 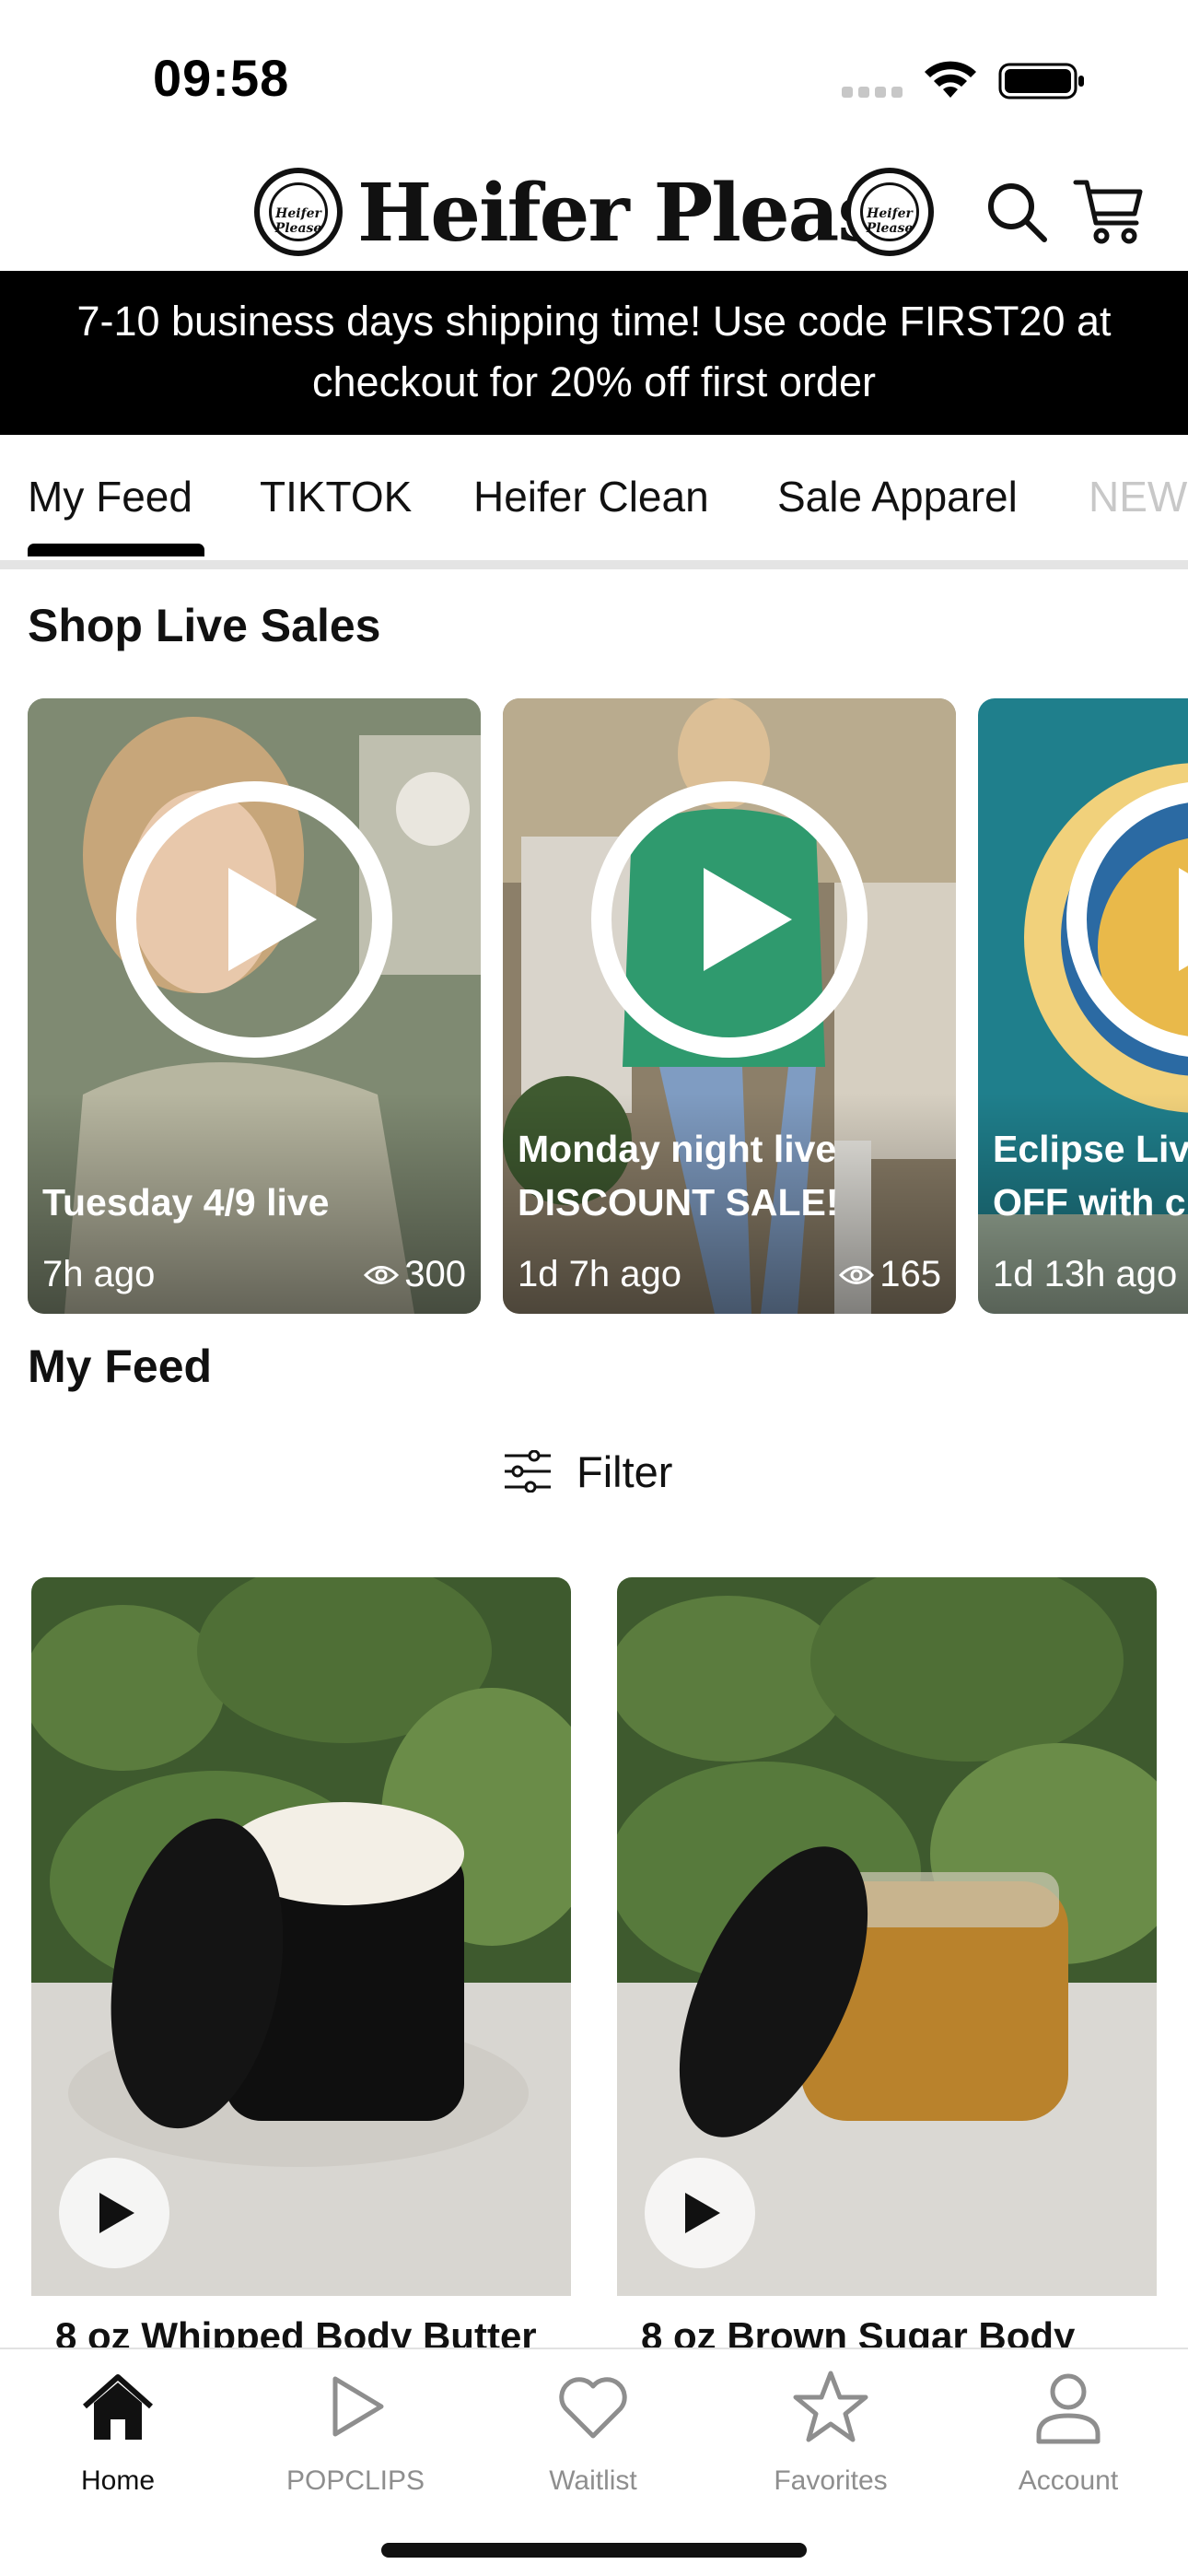 I want to click on nav-home: Home, so click(x=118, y=2435).